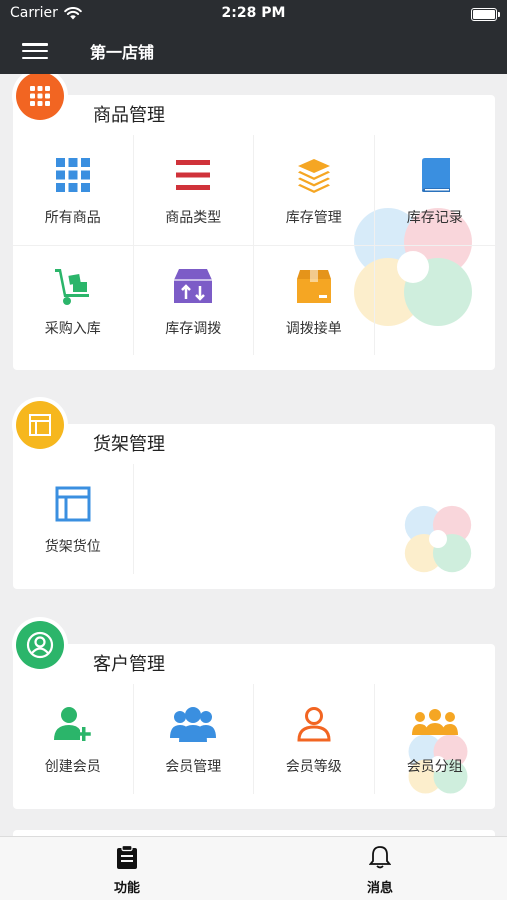  I want to click on menu-item-product-types: 商品类型, so click(194, 190).